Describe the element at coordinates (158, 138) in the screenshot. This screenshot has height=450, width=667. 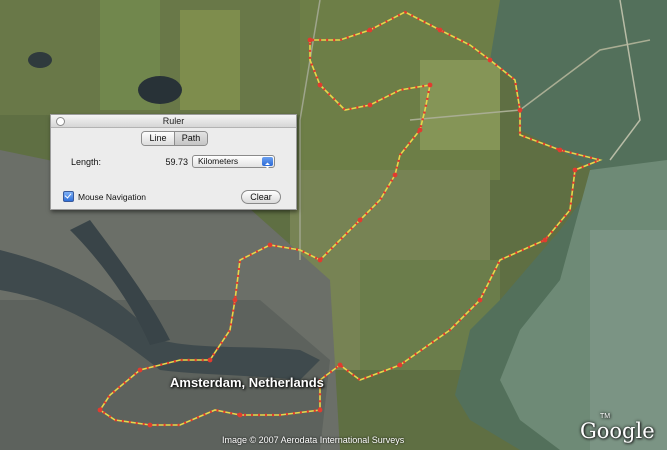
I see `tab-line: Line` at that location.